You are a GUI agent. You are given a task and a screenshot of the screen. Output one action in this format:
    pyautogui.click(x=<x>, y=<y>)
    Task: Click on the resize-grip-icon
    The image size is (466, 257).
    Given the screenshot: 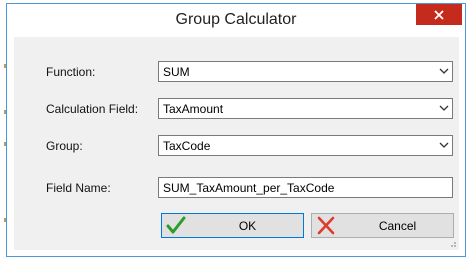 What is the action you would take?
    pyautogui.click(x=452, y=243)
    